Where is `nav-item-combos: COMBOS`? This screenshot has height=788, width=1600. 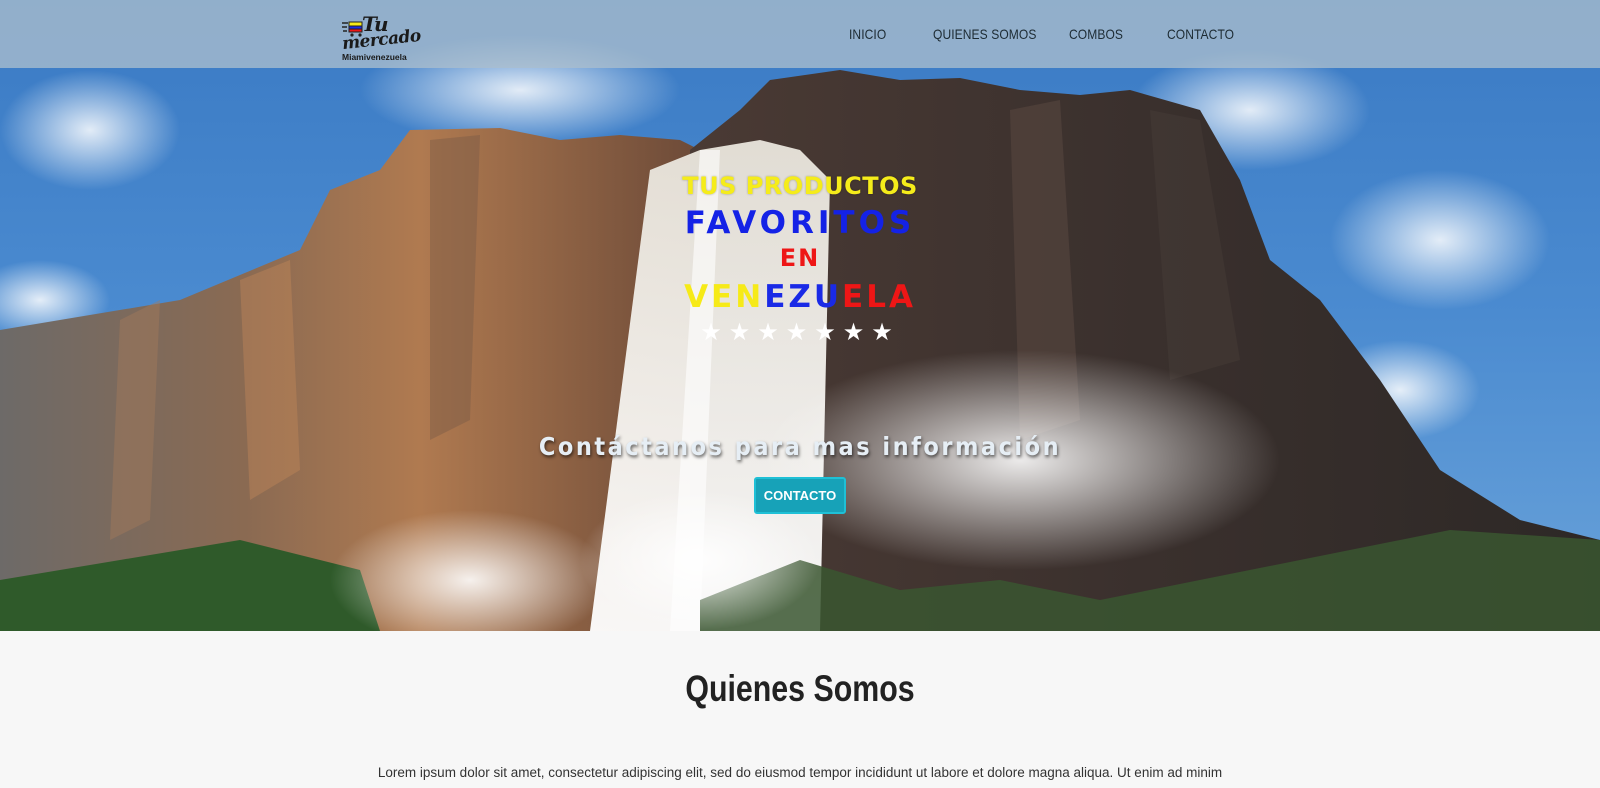 nav-item-combos: COMBOS is located at coordinates (1096, 34).